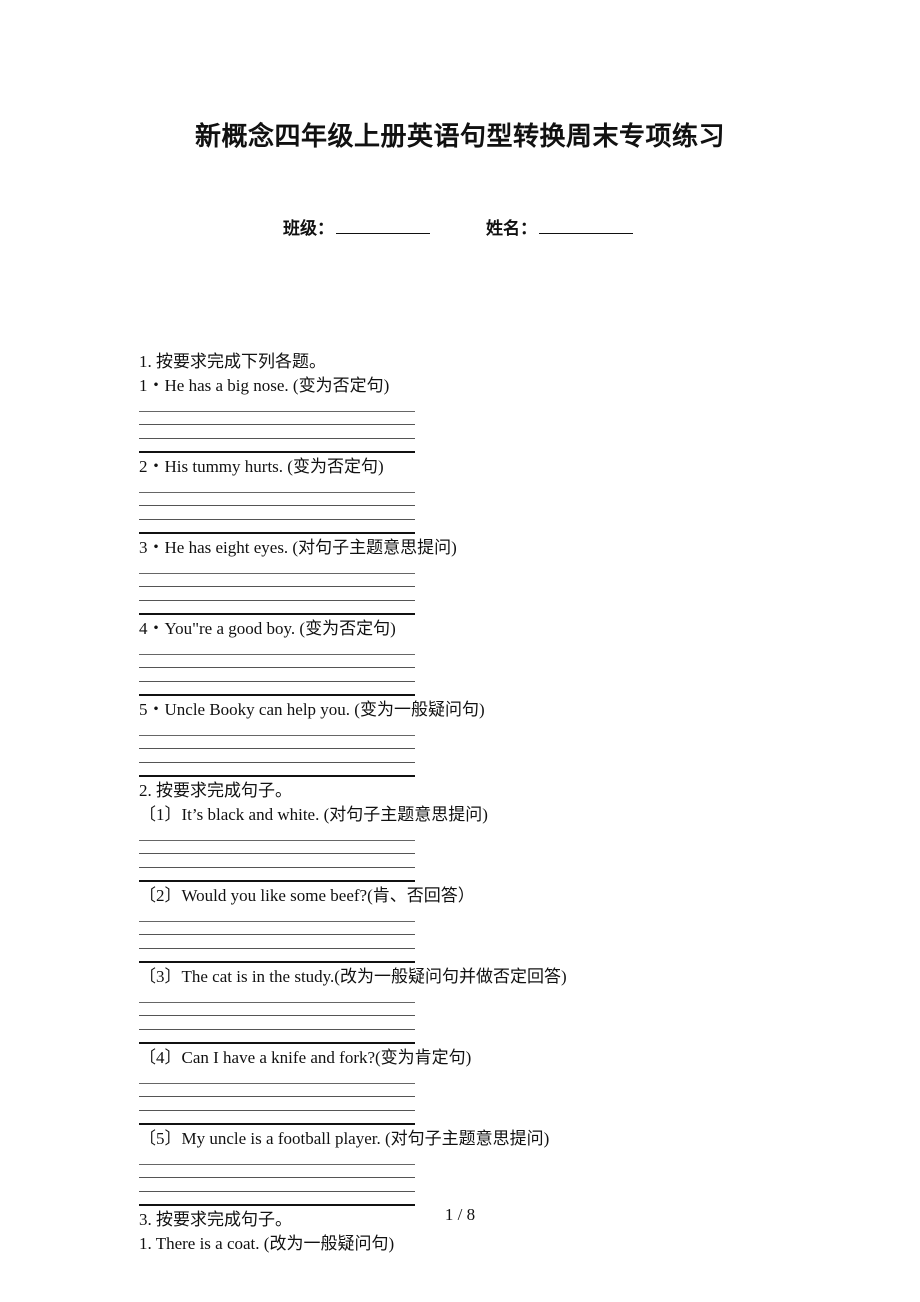 This screenshot has width=920, height=1302. Describe the element at coordinates (586, 225) in the screenshot. I see `name-blank` at that location.